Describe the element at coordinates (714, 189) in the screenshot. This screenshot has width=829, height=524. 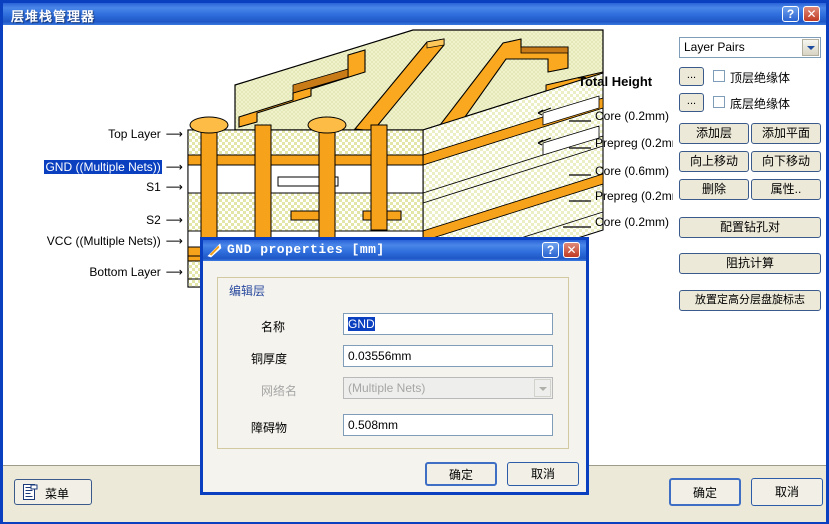
I see `delete-button: 删除` at that location.